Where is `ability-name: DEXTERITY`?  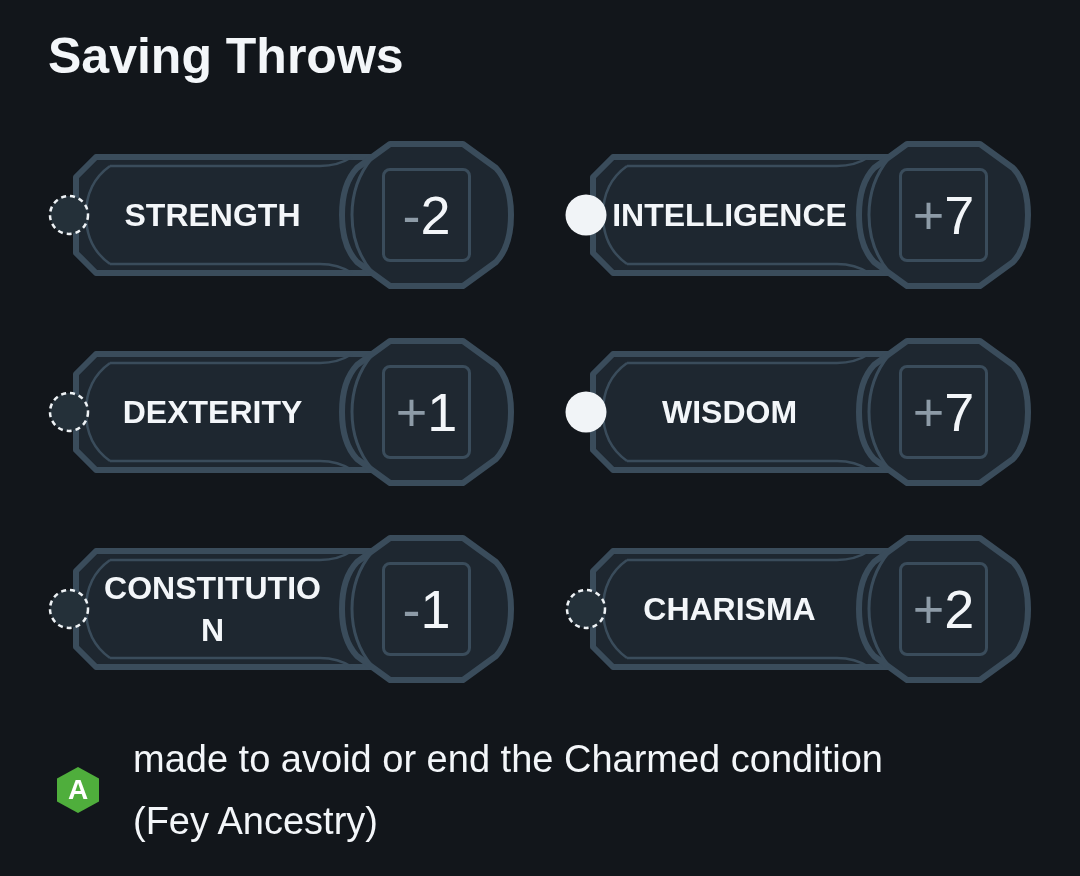
ability-name: DEXTERITY is located at coordinates (212, 412).